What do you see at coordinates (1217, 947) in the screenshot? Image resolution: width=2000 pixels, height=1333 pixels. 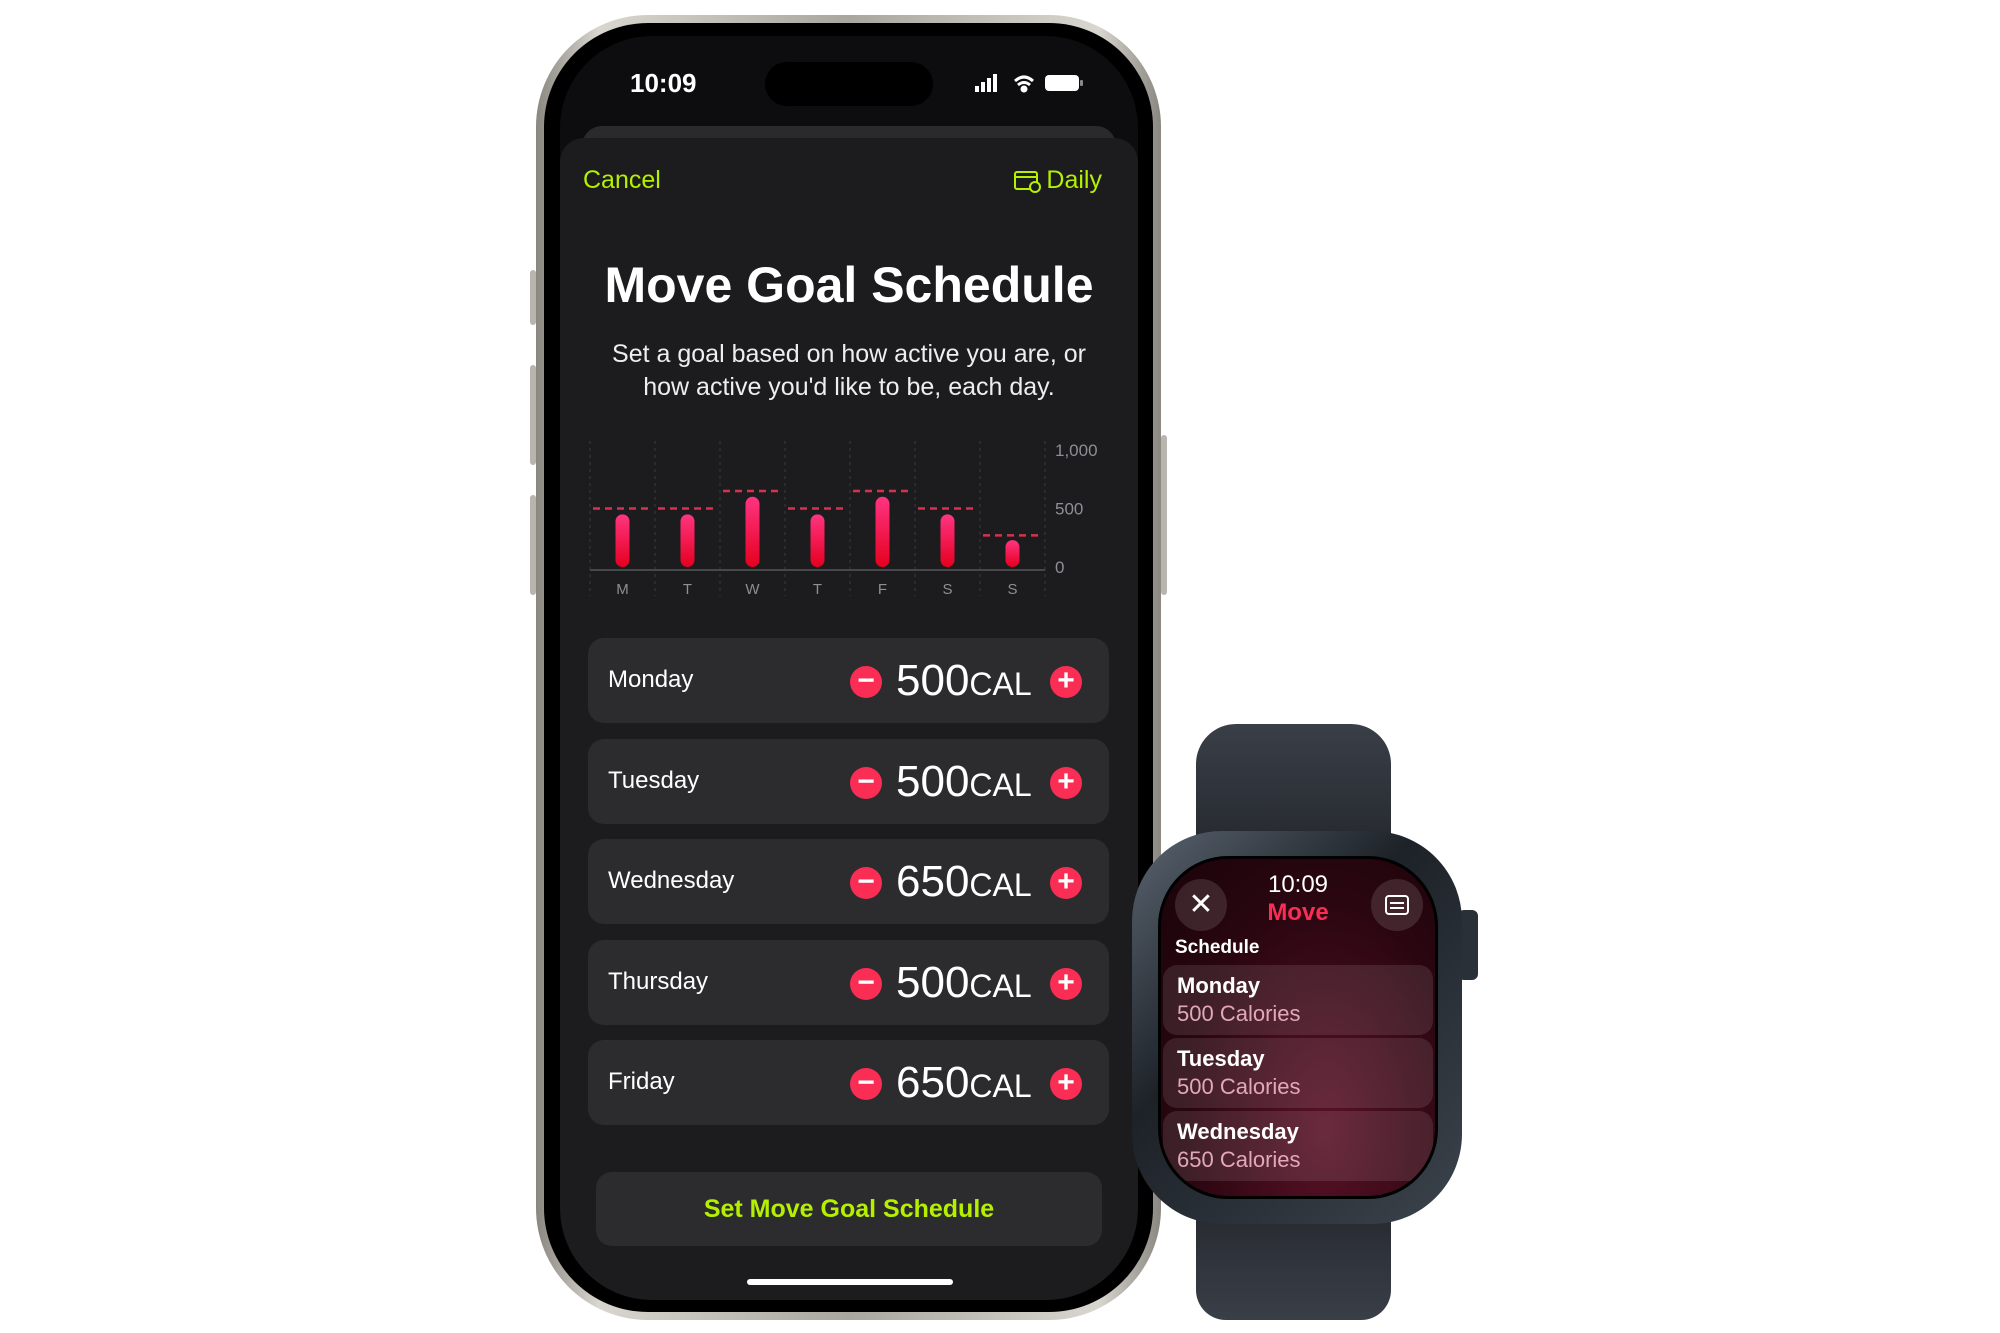 I see `schedule-heading: Schedule` at bounding box center [1217, 947].